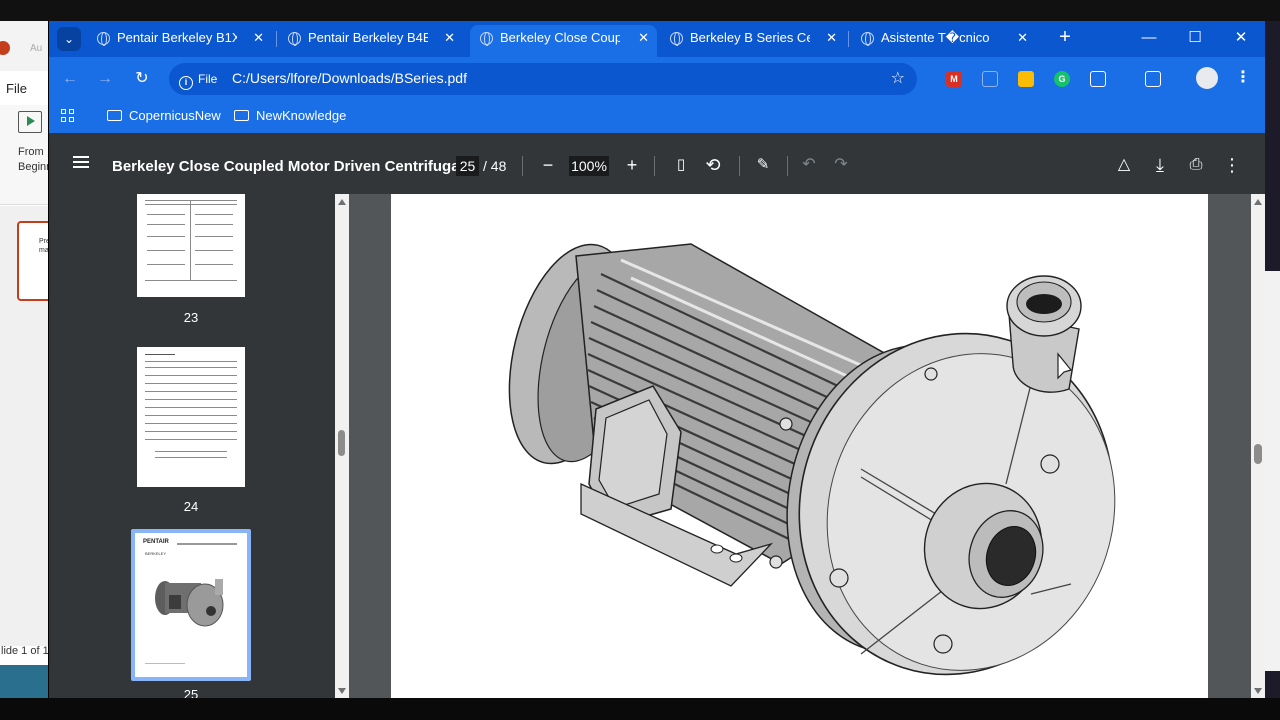  What do you see at coordinates (33, 239) in the screenshot?
I see `ppt-thumb-text: Pre ma` at bounding box center [33, 239].